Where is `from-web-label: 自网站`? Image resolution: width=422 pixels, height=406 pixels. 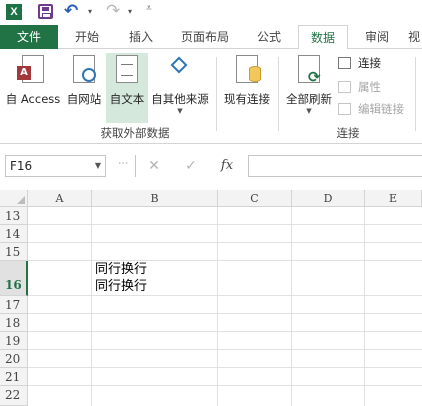
from-web-label: 自网站 is located at coordinates (84, 99).